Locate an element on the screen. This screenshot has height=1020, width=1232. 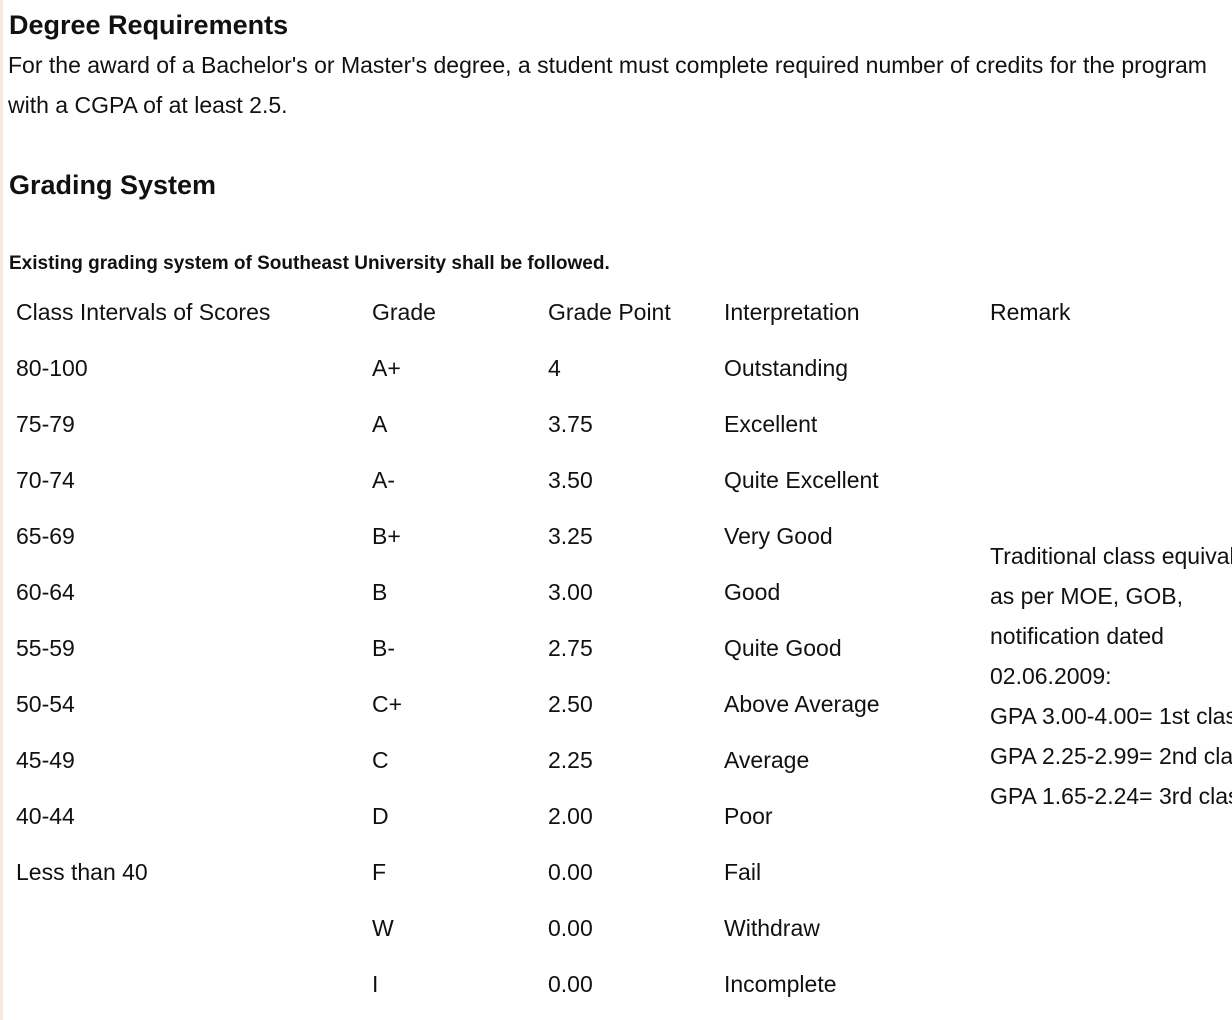
interpretation-cell: Quite Excellent is located at coordinates (801, 480).